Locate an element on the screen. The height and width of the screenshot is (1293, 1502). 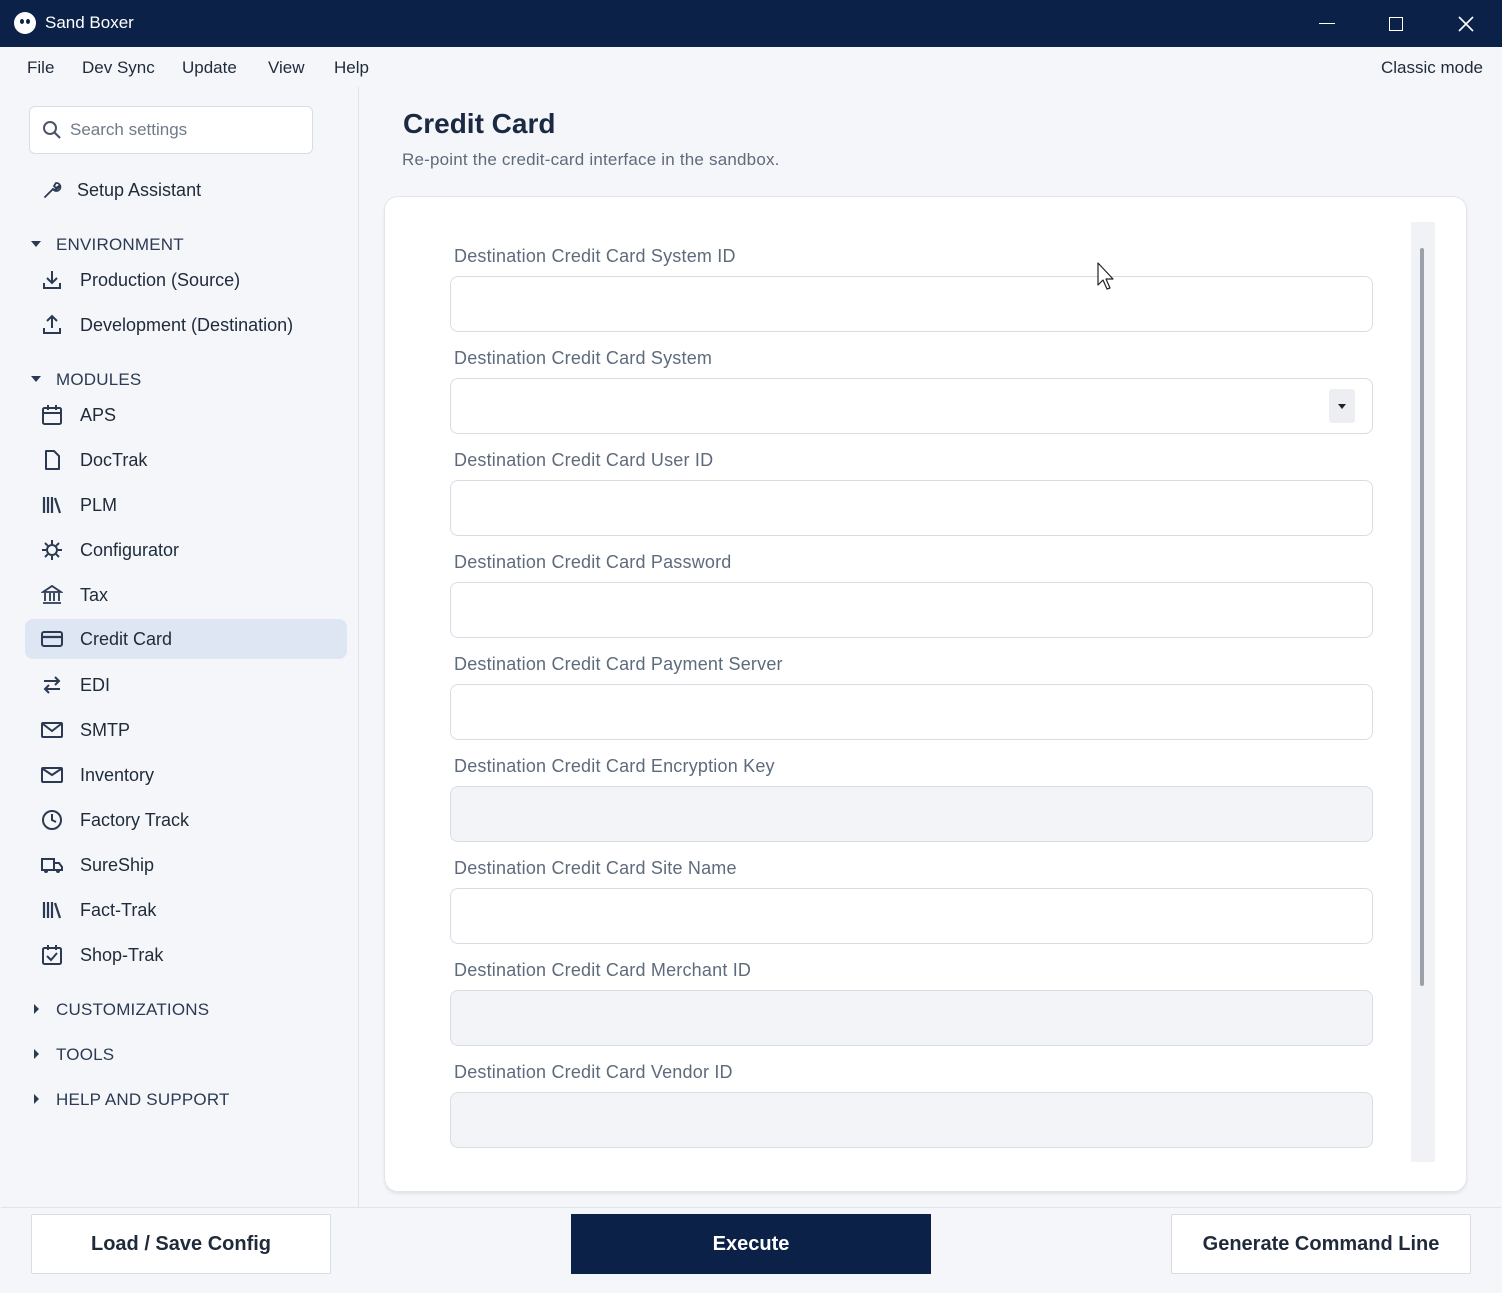
field-label-payment-server: Destination Credit Card Payment Server is located at coordinates (618, 664).